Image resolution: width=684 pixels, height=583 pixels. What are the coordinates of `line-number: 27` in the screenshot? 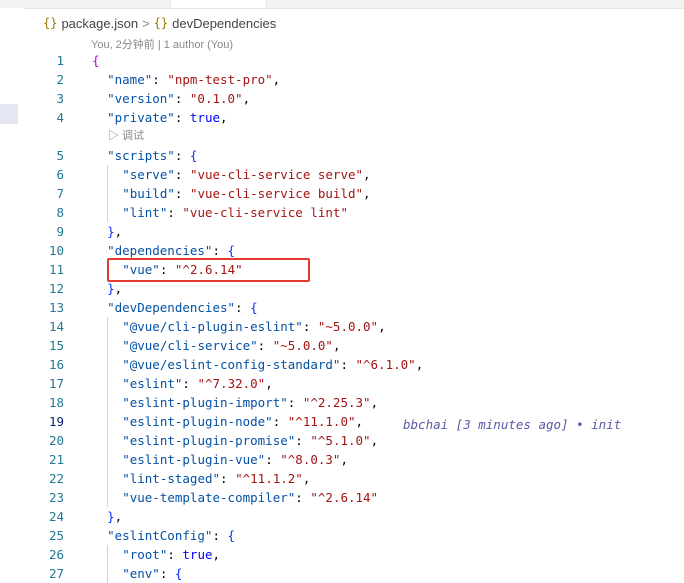 It's located at (56, 573).